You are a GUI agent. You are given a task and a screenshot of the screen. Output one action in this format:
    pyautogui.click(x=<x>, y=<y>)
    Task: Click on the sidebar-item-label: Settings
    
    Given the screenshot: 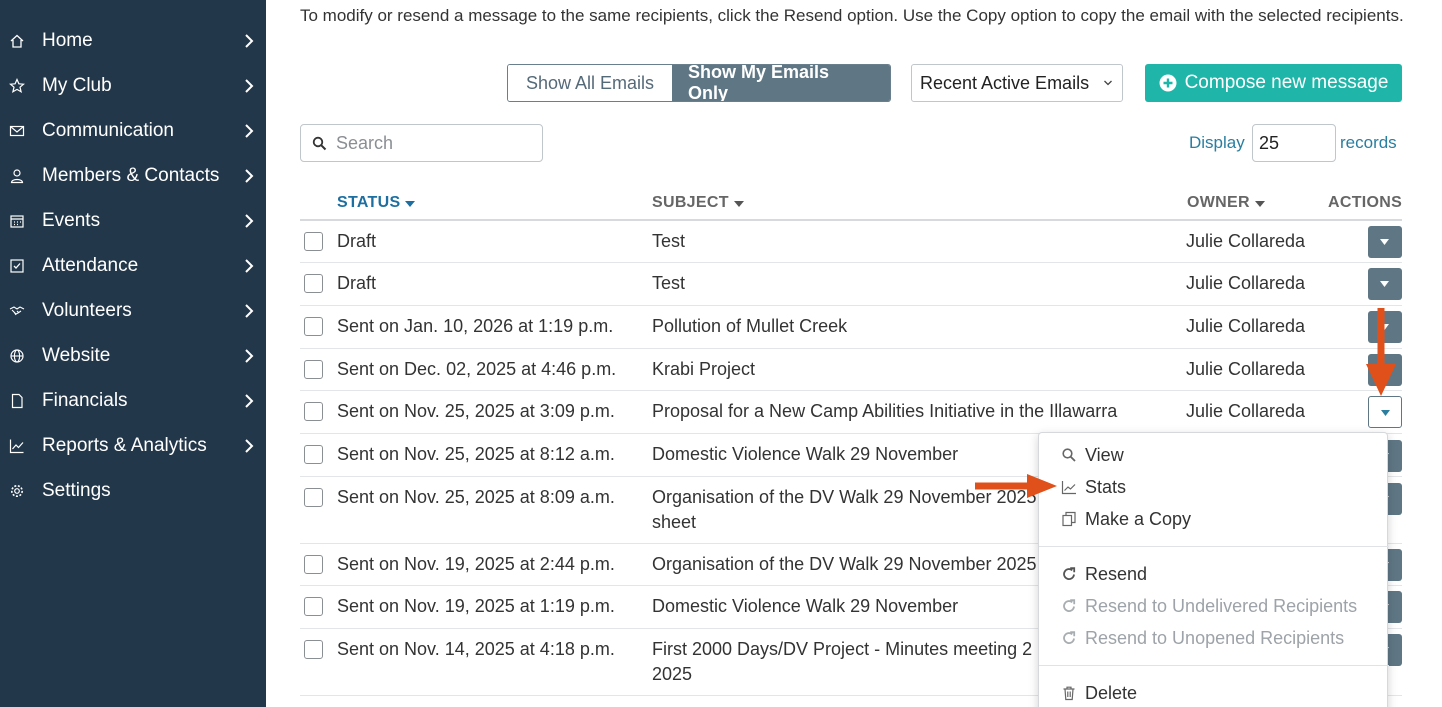 What is the action you would take?
    pyautogui.click(x=76, y=490)
    